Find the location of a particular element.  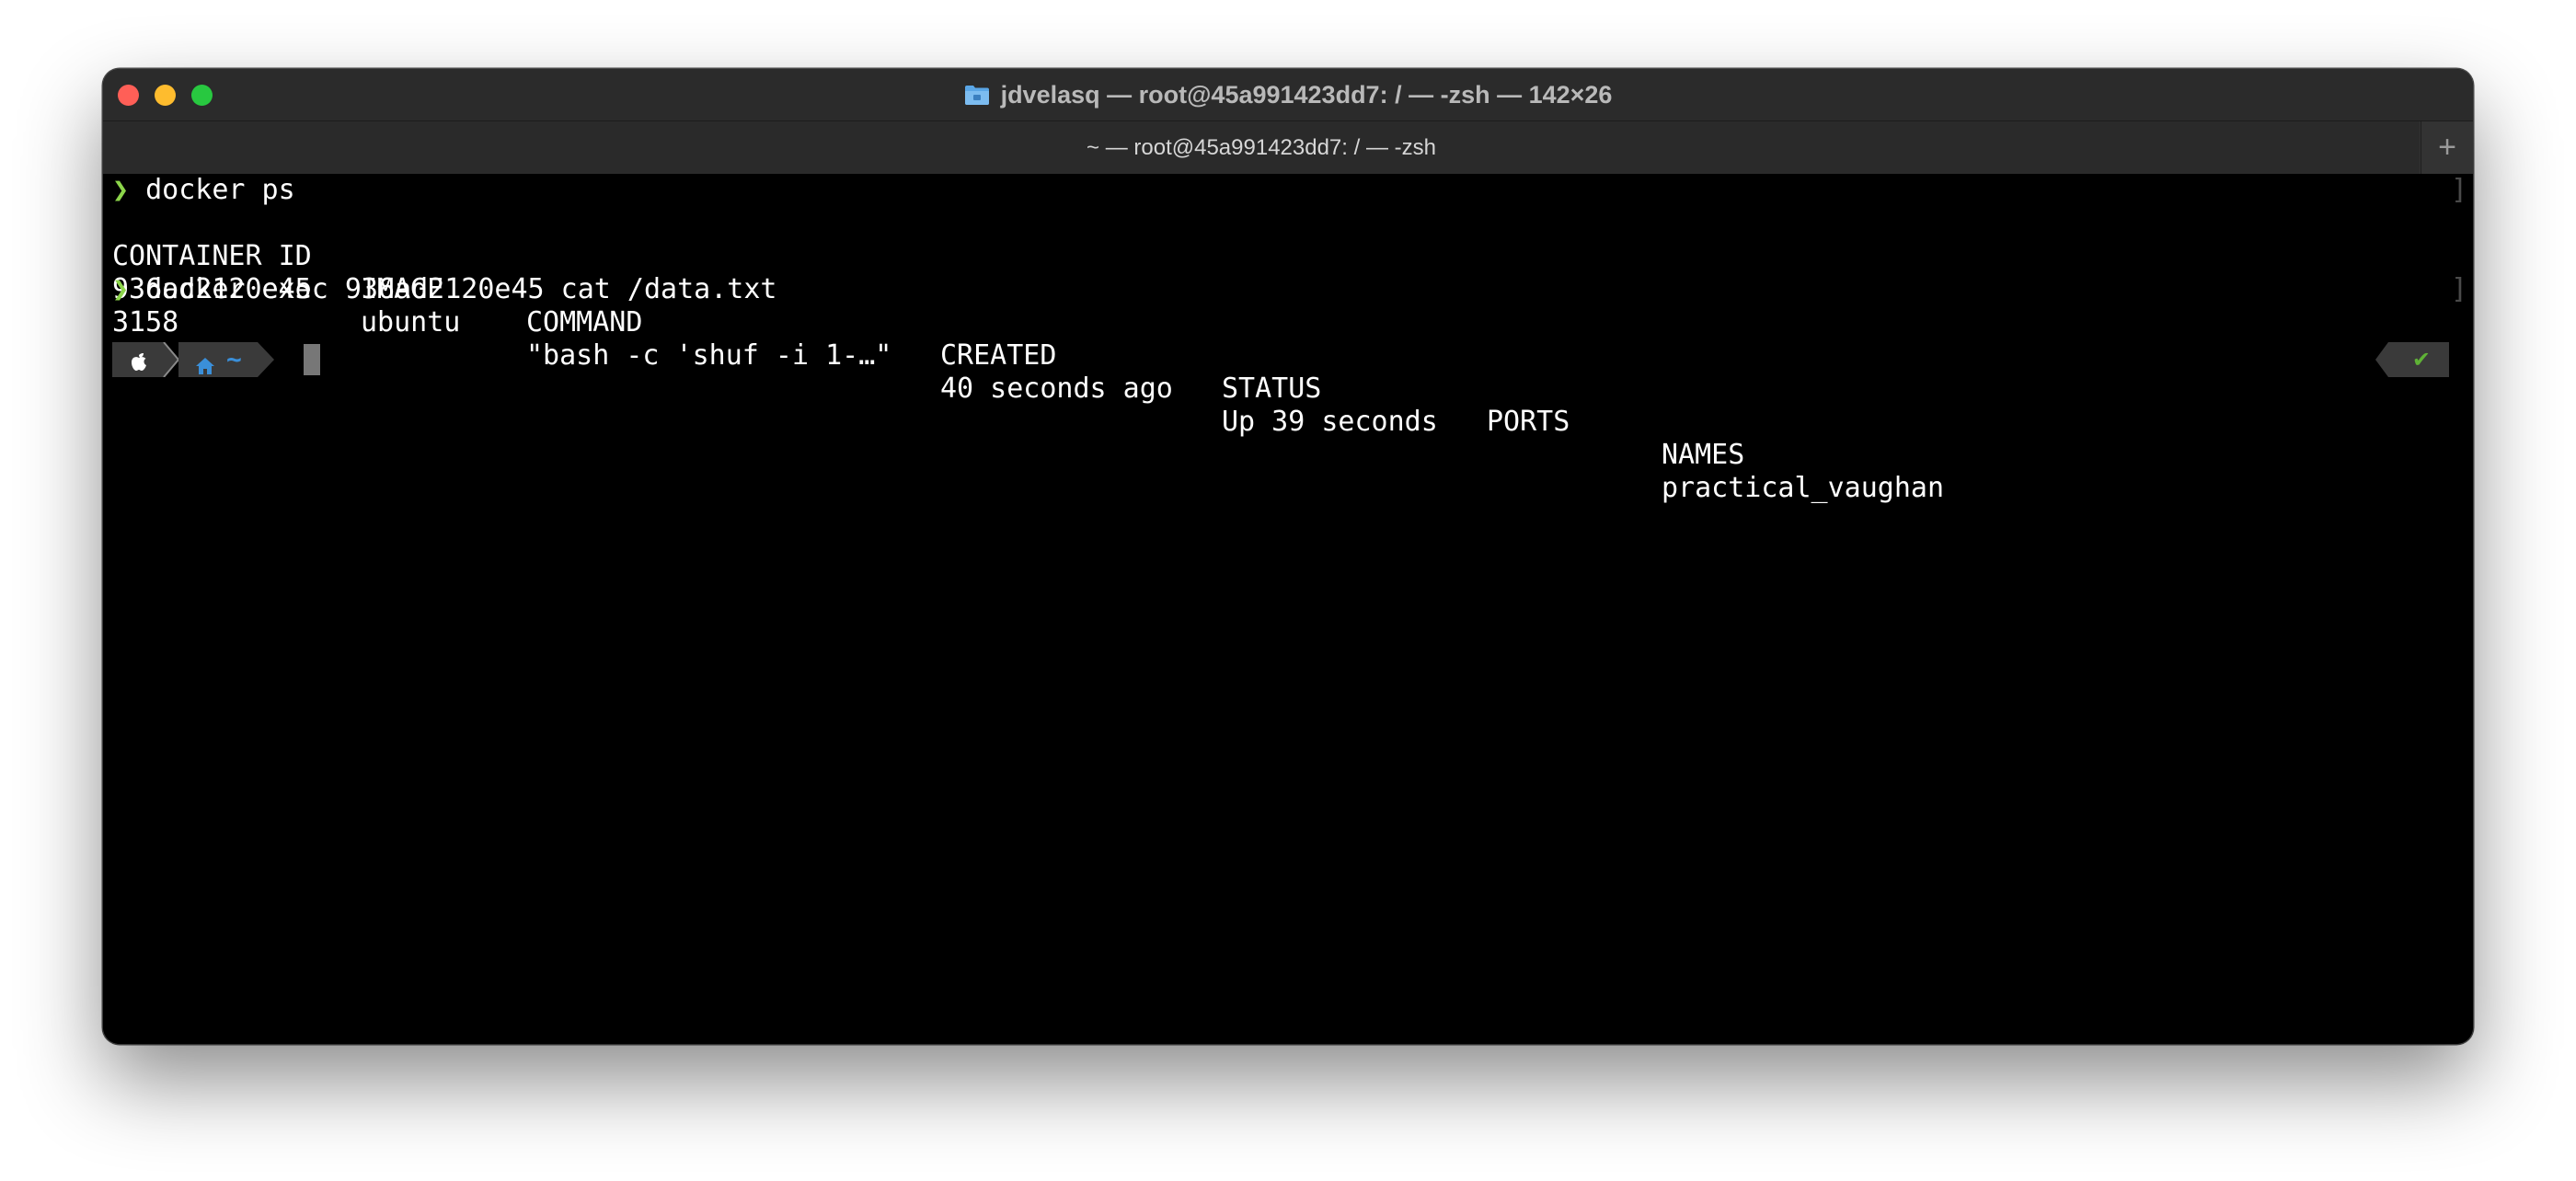

header-names: NAMES is located at coordinates (1703, 455).